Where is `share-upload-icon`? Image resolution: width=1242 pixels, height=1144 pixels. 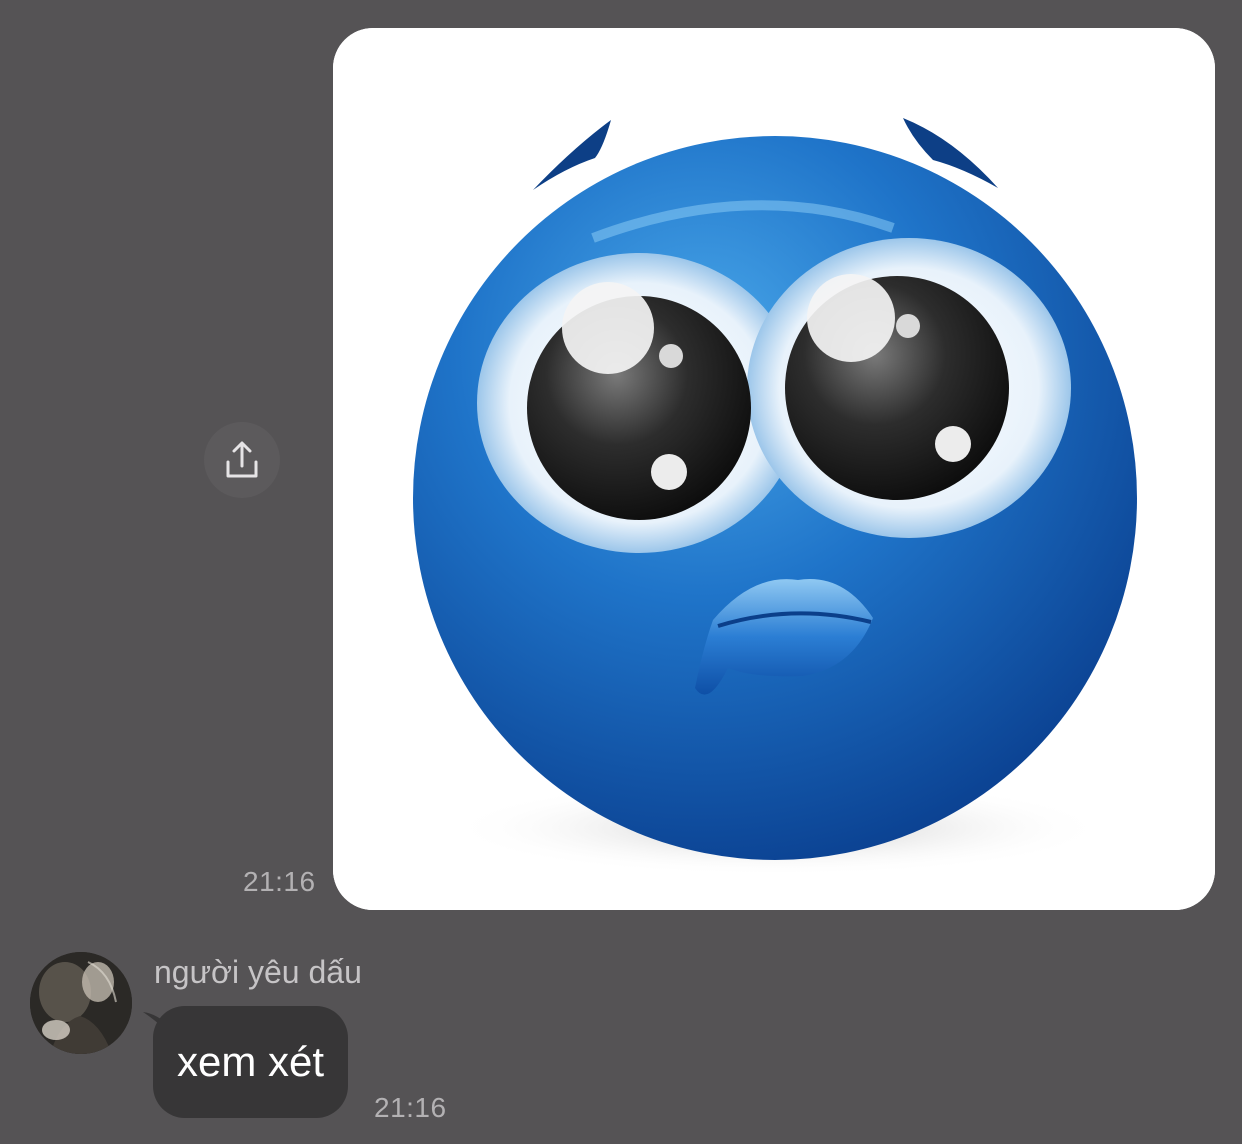
share-upload-icon is located at coordinates (242, 459).